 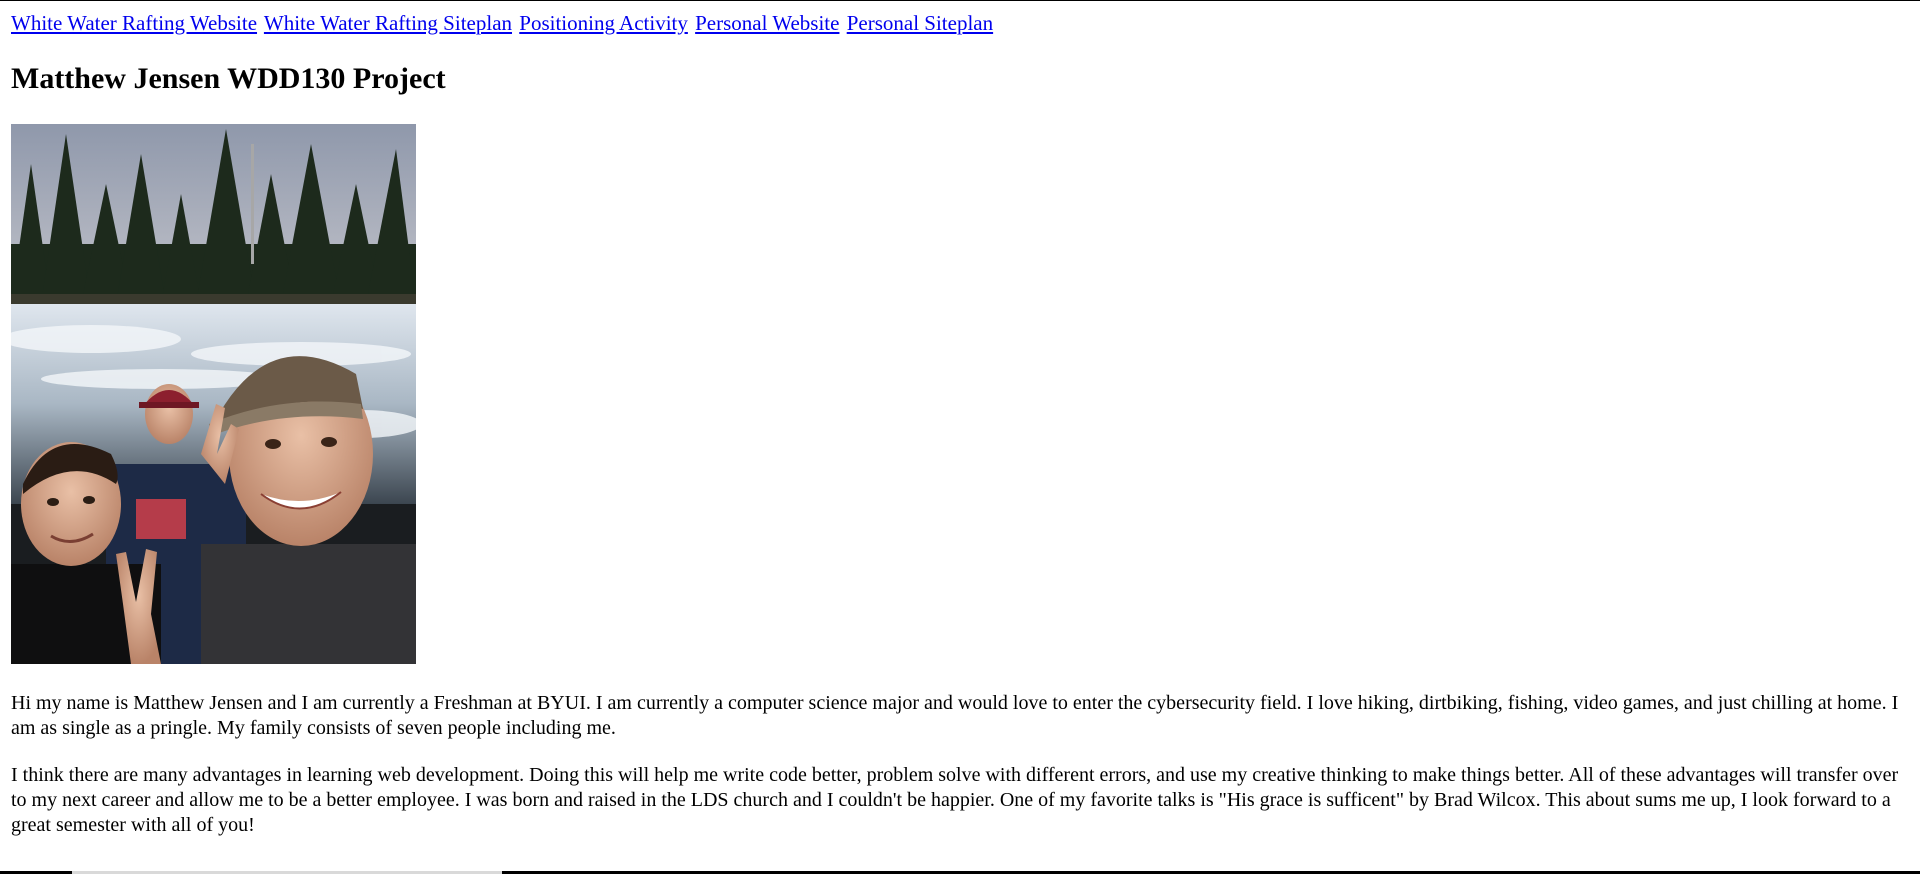 I want to click on top-border, so click(x=960, y=0).